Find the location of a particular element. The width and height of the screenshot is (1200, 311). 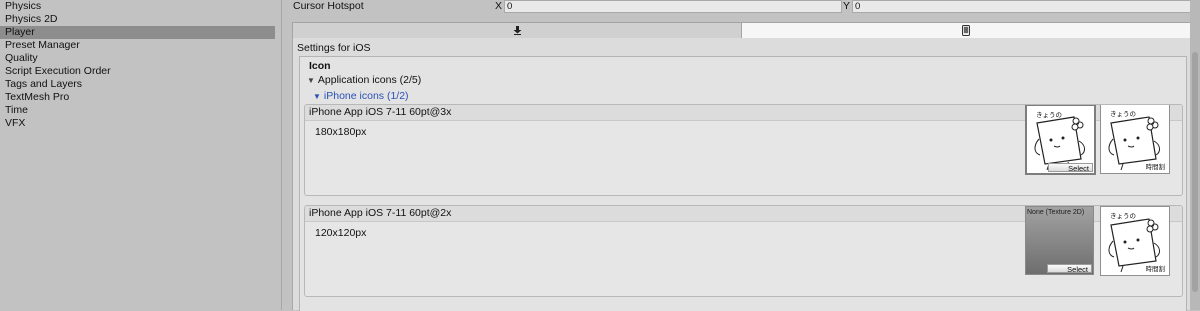

slot-size-label: 120x120px is located at coordinates (341, 233).